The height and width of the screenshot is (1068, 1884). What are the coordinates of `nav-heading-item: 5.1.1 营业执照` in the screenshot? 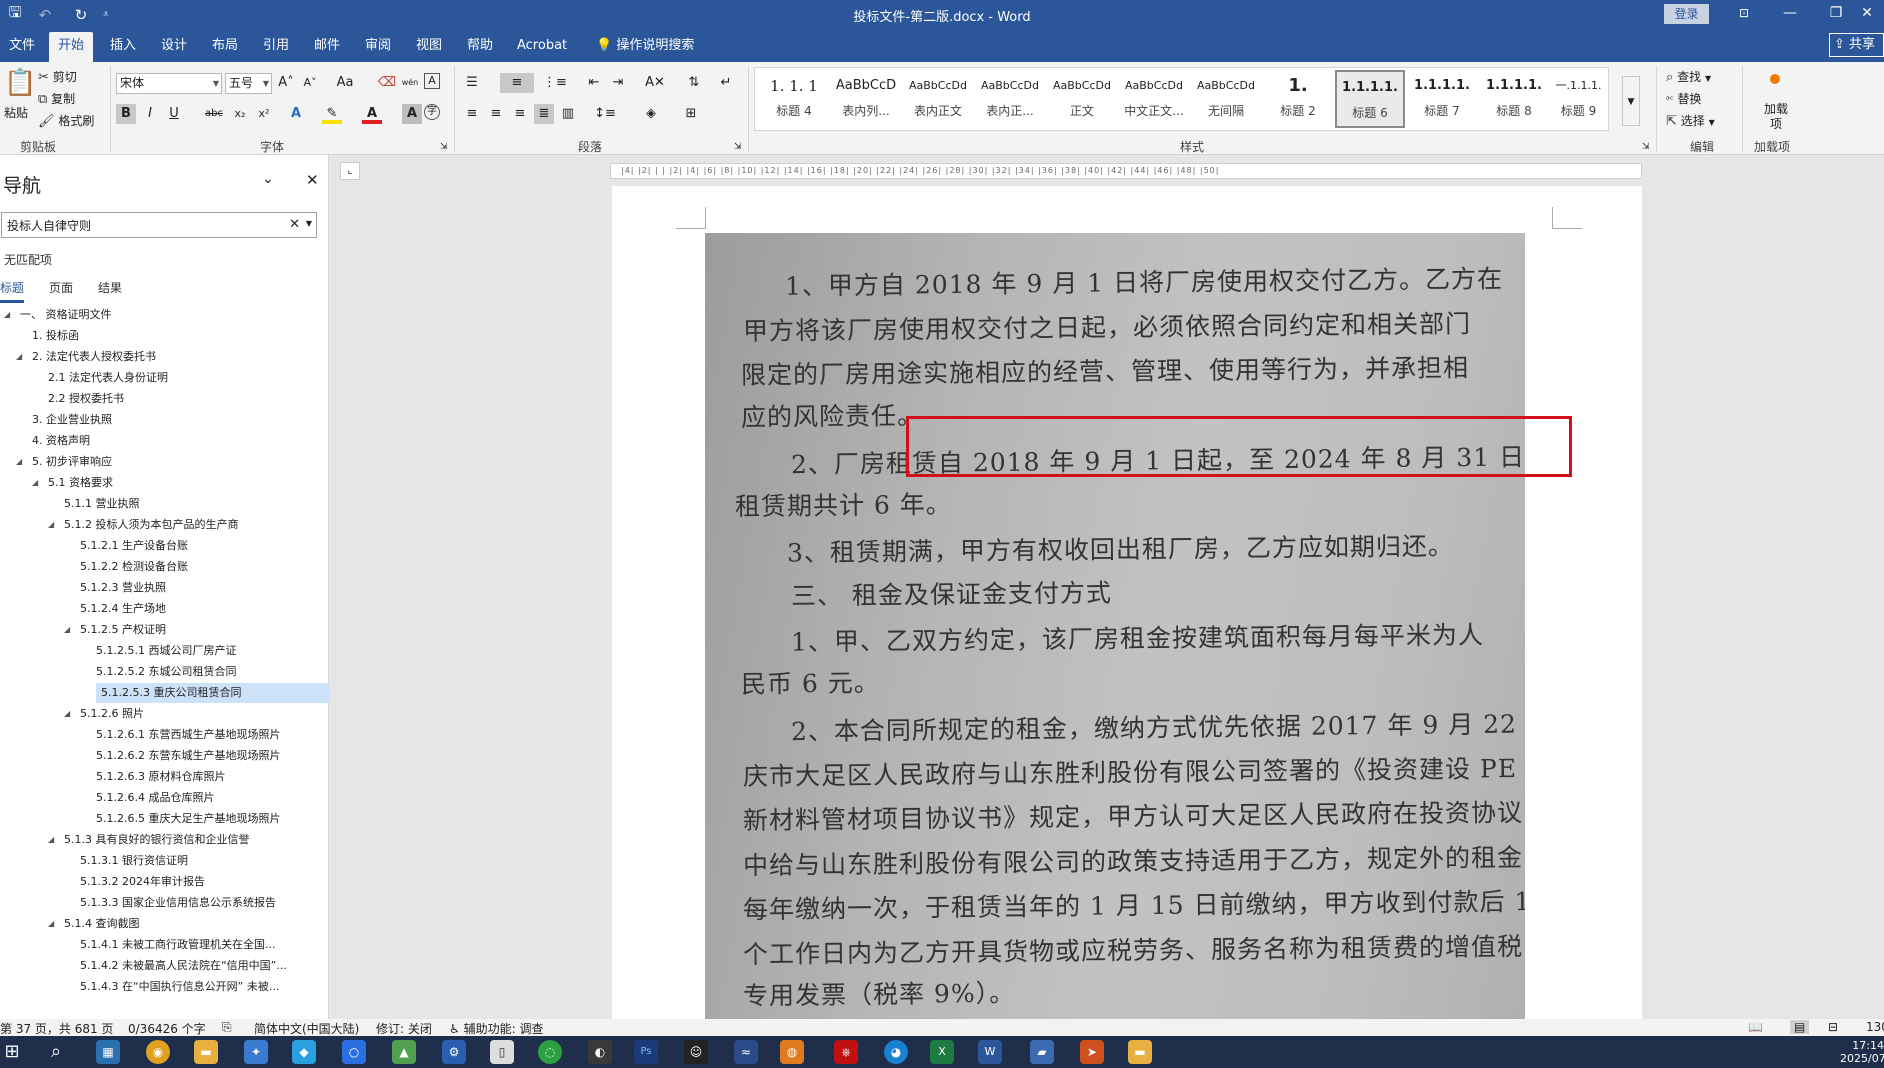 It's located at (160, 504).